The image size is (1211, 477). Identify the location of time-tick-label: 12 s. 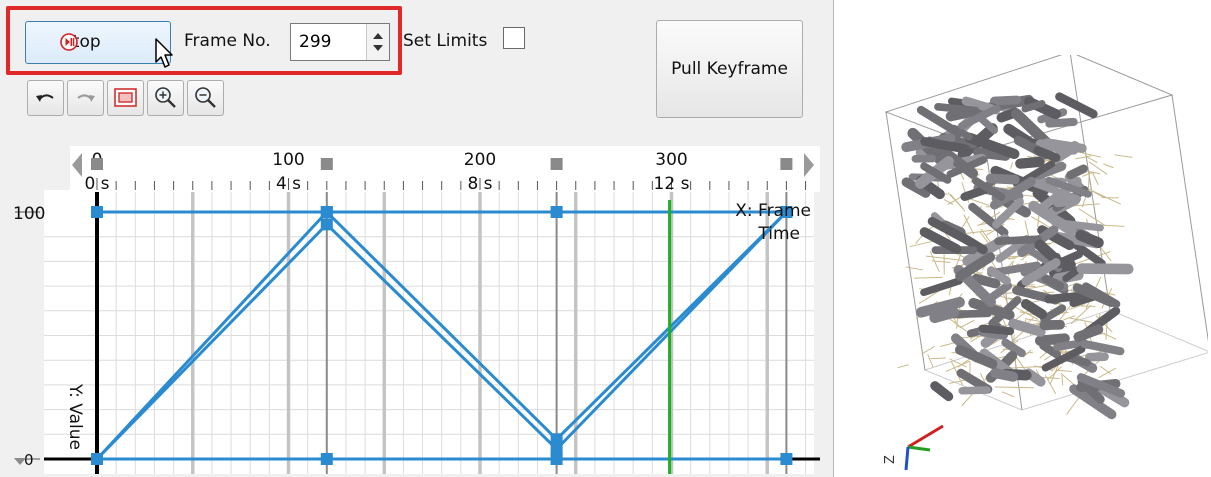
(672, 184).